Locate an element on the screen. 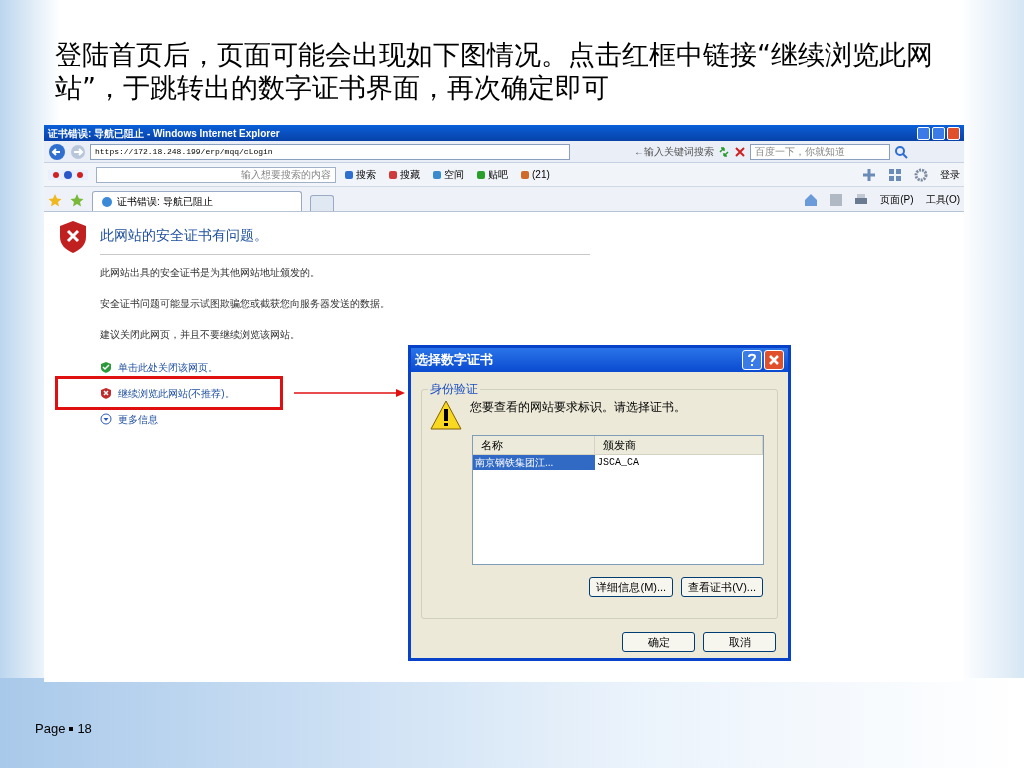 This screenshot has height=768, width=1024. help-button is located at coordinates (752, 360).